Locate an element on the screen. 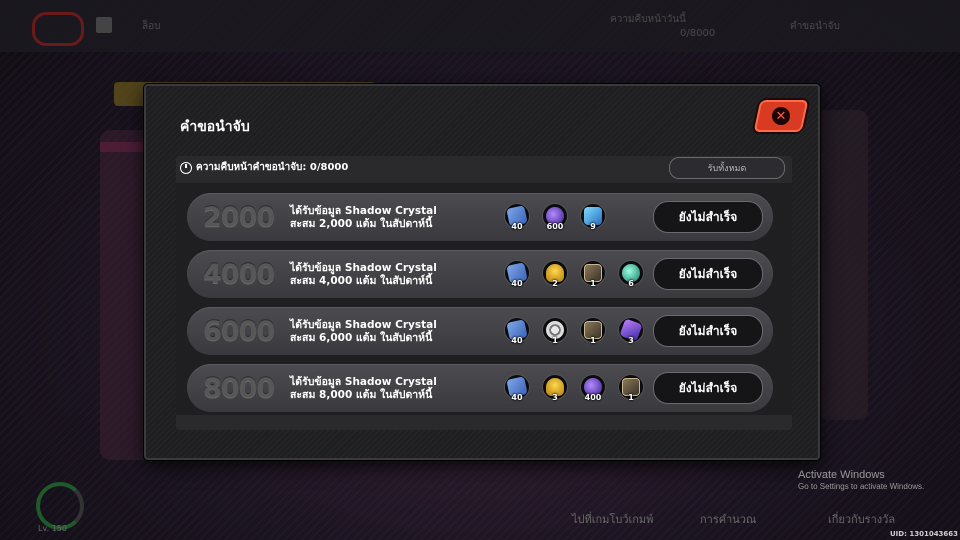  film-reel-icon: 1 is located at coordinates (555, 331).